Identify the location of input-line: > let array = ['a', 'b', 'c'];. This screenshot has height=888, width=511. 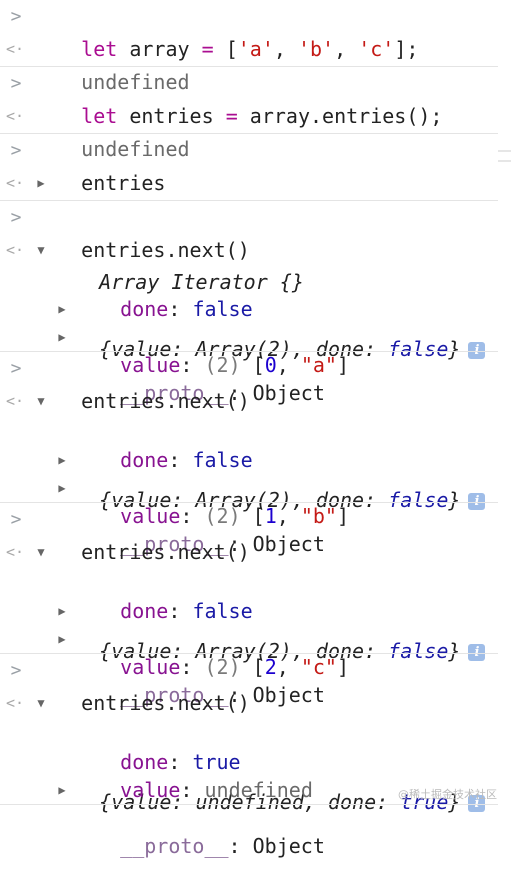
(249, 30).